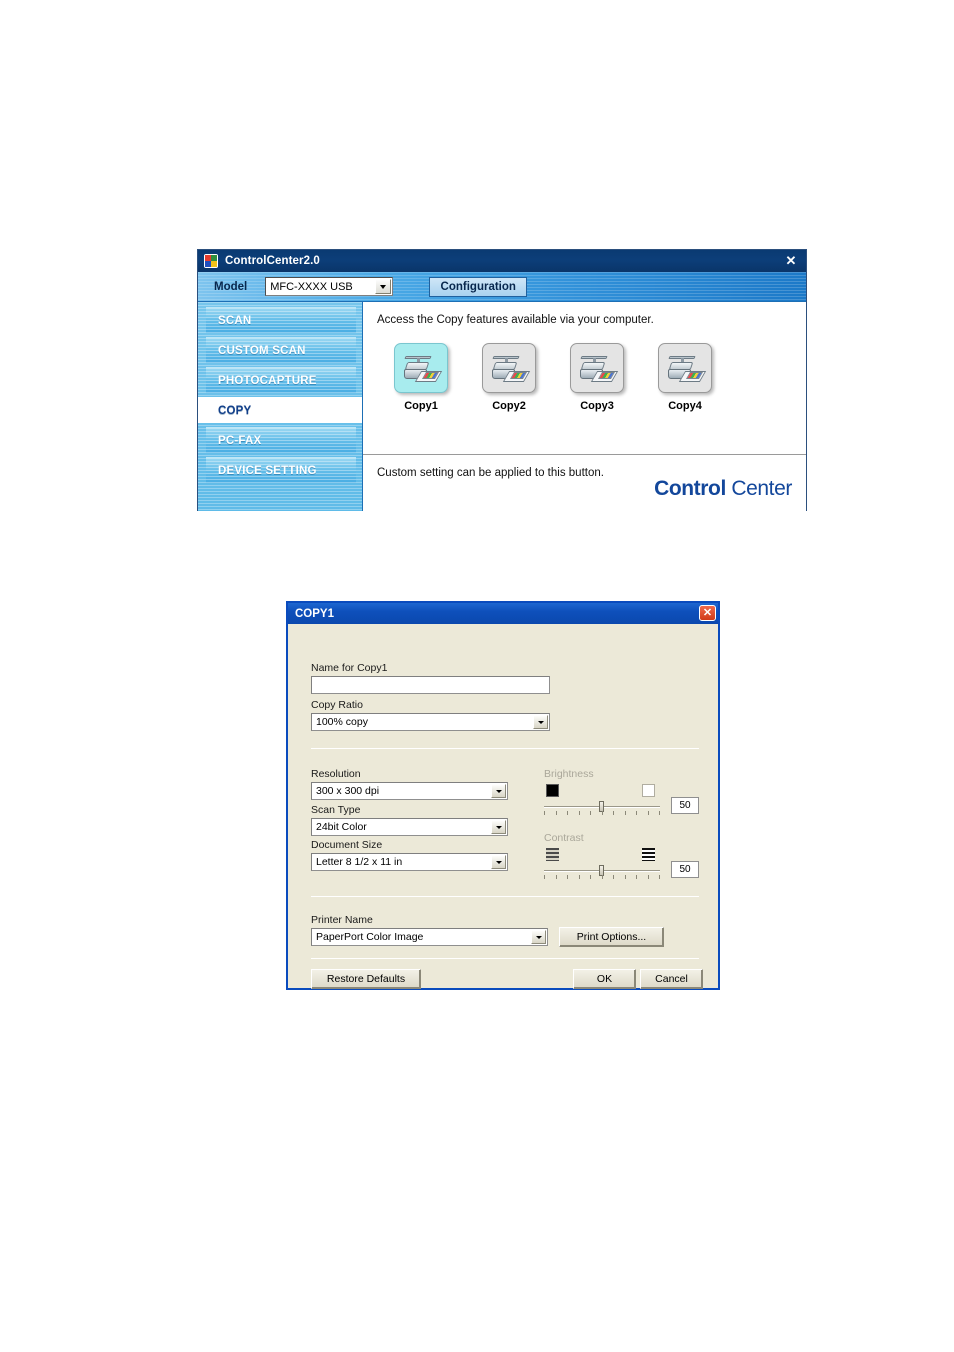  What do you see at coordinates (502, 261) in the screenshot?
I see `controlcenter-titlebar: ControlCenter2.0 ✕` at bounding box center [502, 261].